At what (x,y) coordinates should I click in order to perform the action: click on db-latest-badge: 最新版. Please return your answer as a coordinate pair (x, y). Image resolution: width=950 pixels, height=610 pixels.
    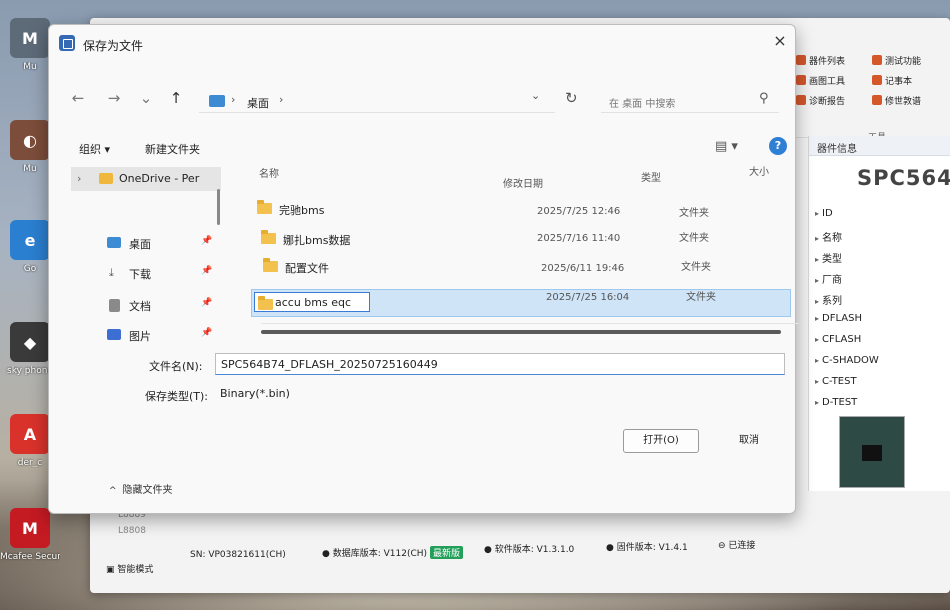
    Looking at the image, I should click on (446, 552).